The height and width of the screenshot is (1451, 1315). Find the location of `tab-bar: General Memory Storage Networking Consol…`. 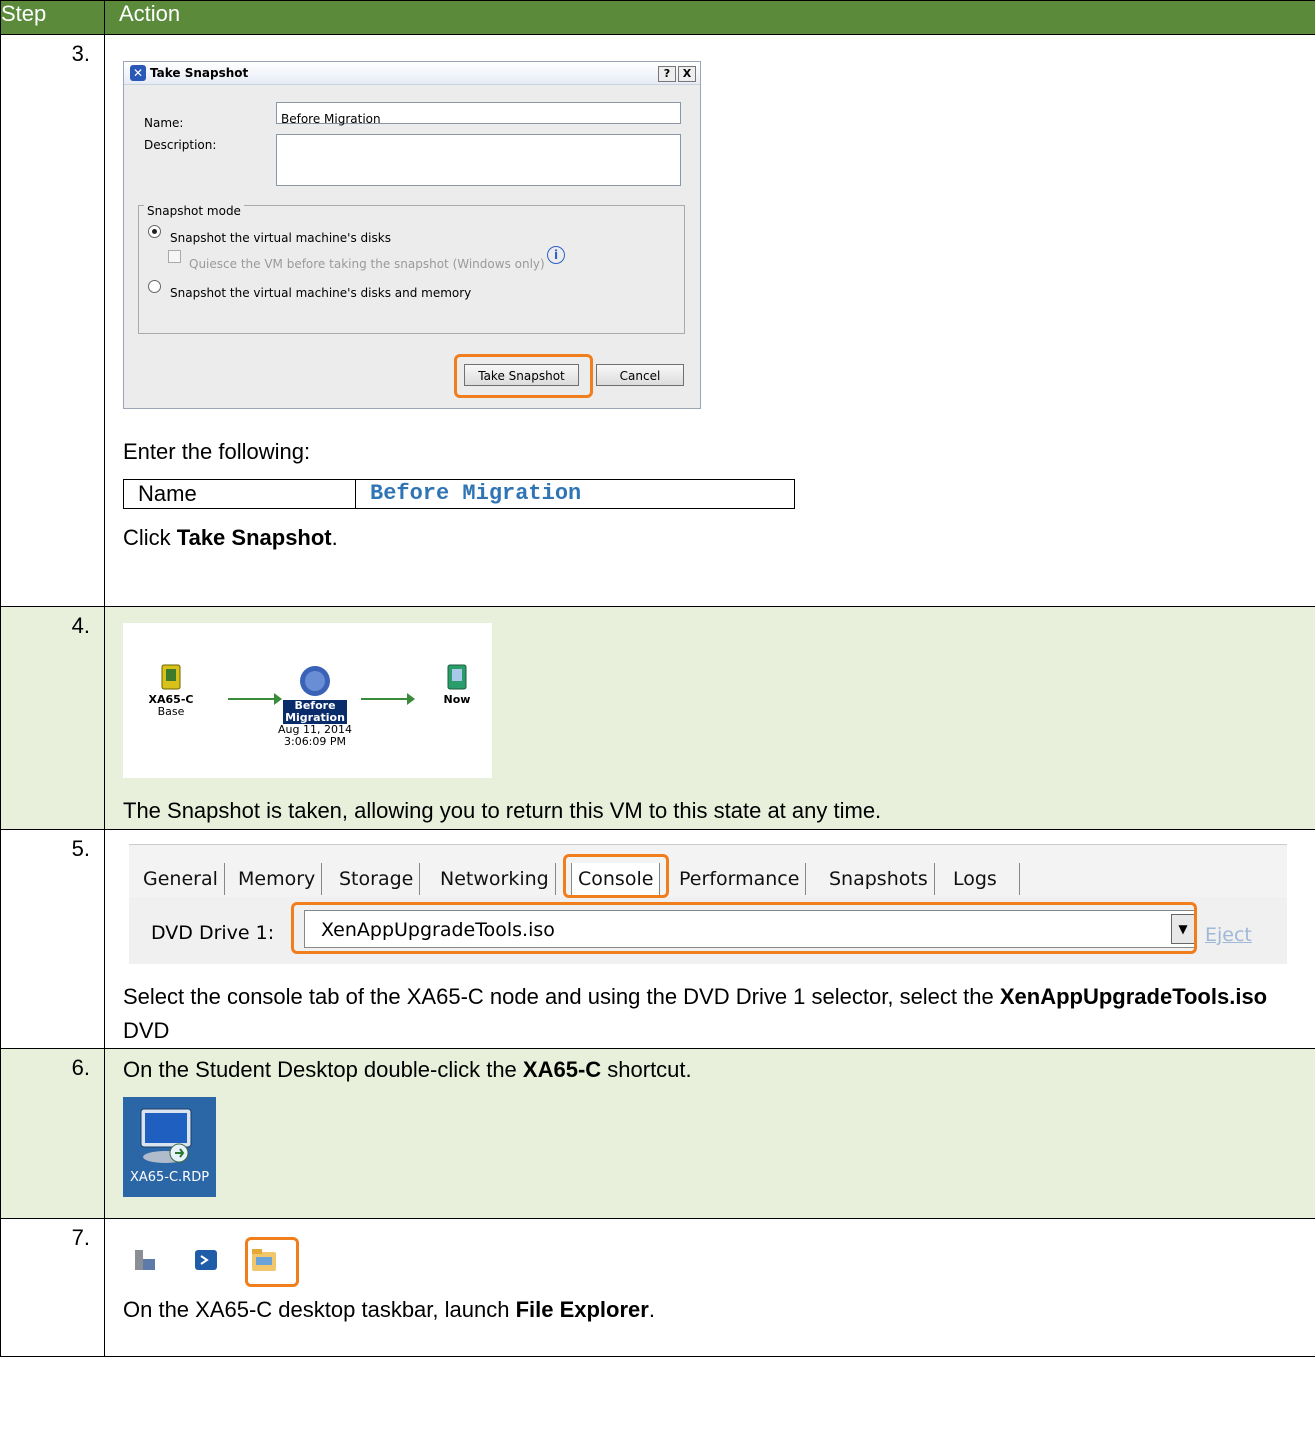

tab-bar: General Memory Storage Networking Consol… is located at coordinates (708, 870).